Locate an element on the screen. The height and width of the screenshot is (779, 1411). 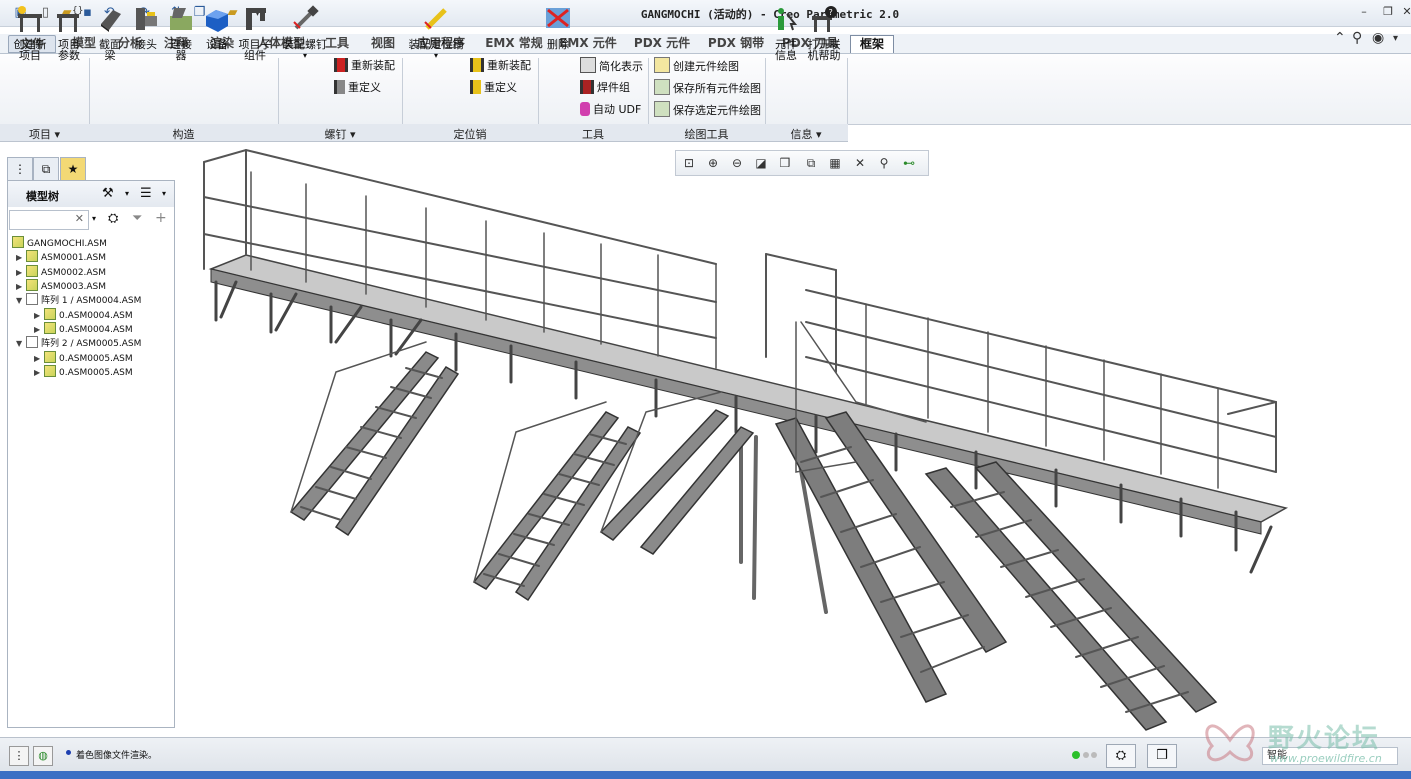
online-help-button: ? 打开联 机帮助 is located at coordinates (824, 32).